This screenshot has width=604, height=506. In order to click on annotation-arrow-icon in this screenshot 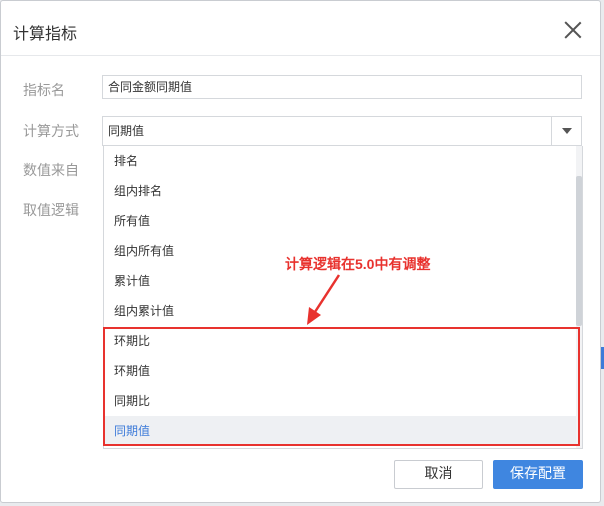, I will do `click(324, 299)`.